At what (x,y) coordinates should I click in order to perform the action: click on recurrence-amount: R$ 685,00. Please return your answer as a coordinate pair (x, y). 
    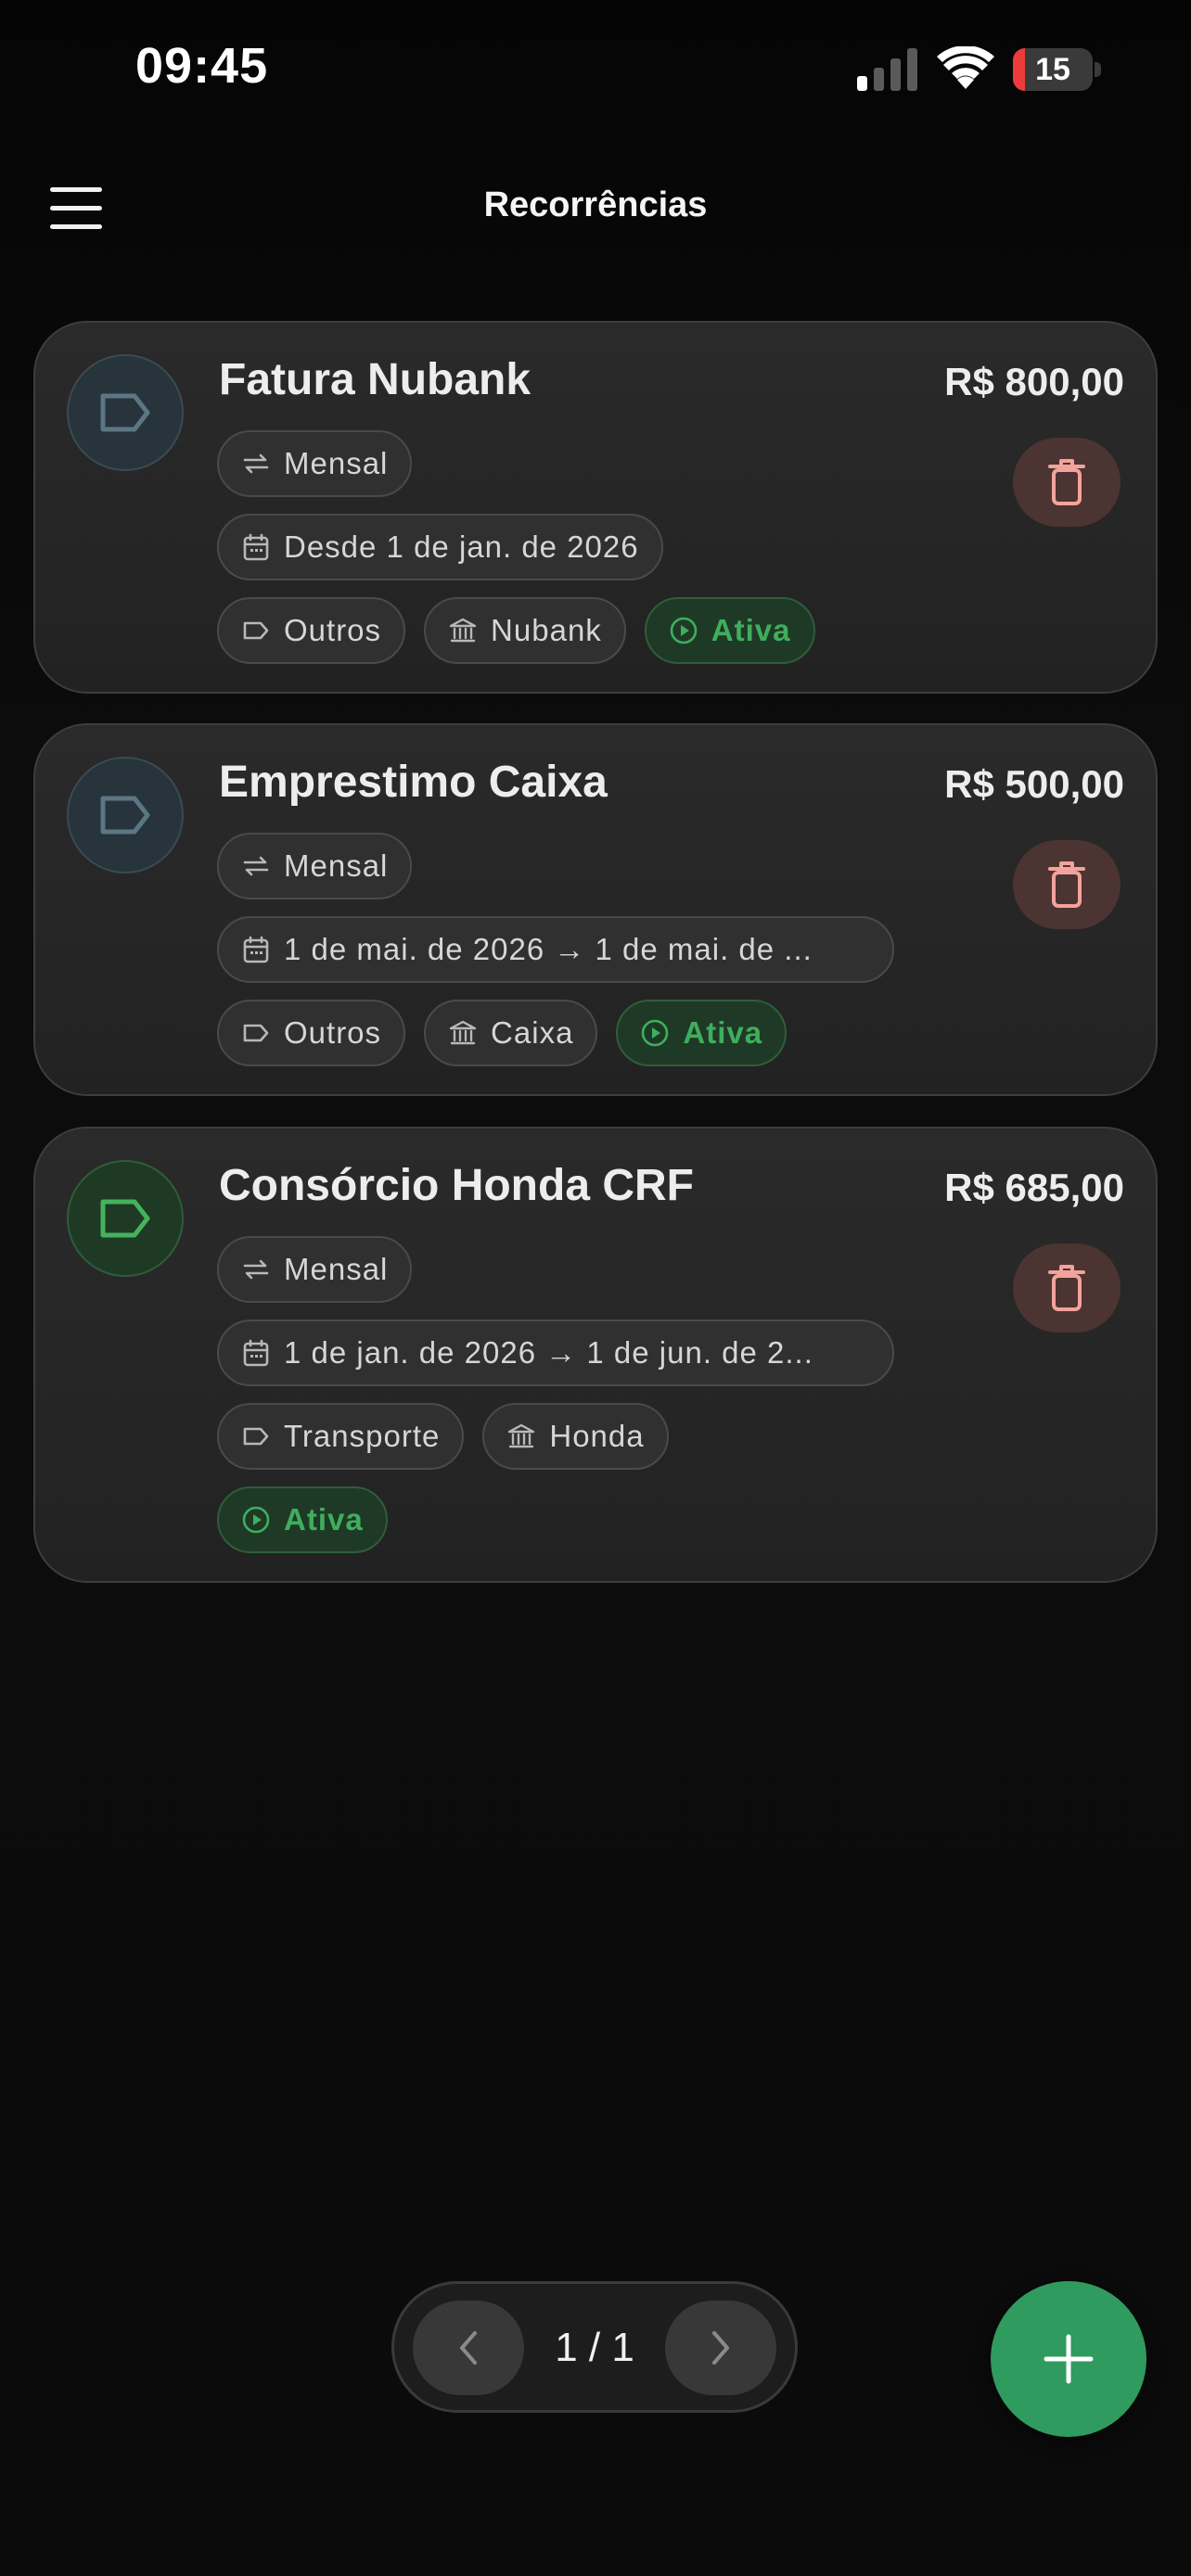
    Looking at the image, I should click on (1034, 1187).